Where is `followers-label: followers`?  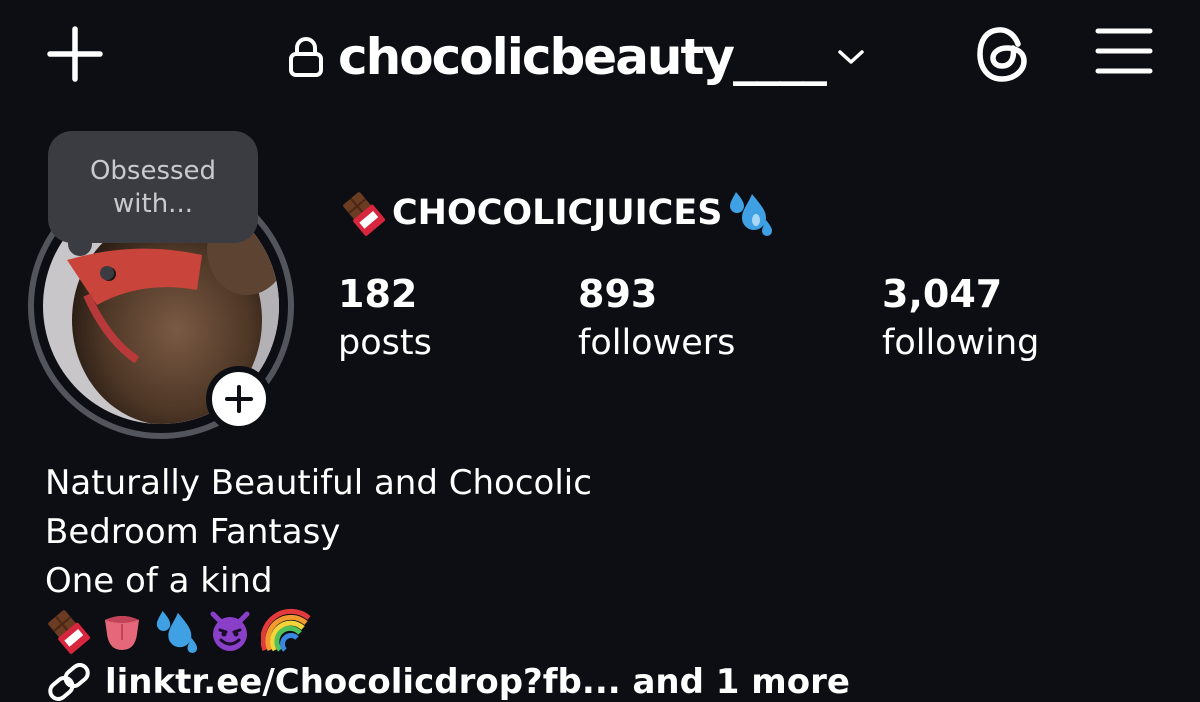
followers-label: followers is located at coordinates (657, 343).